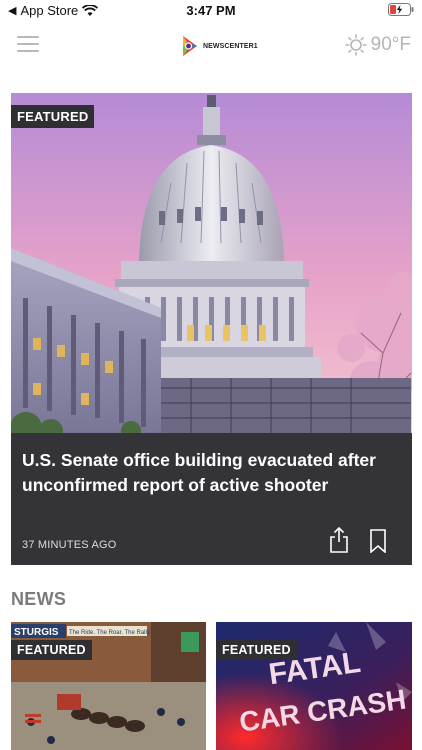 This screenshot has height=750, width=422. I want to click on news-section-title: NEWS, so click(39, 599).